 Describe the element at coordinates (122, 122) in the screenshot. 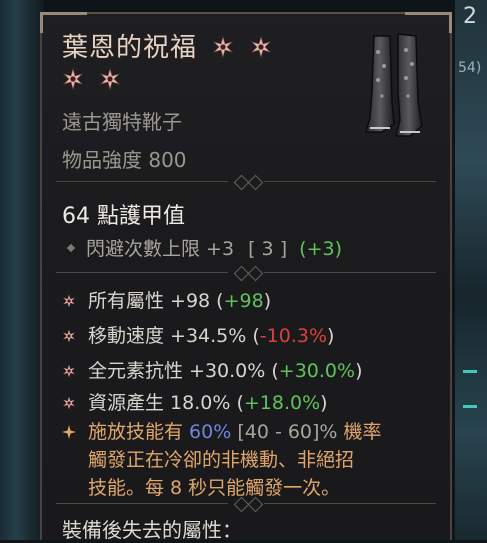

I see `item-subtype: 遠古獨特靴子` at that location.